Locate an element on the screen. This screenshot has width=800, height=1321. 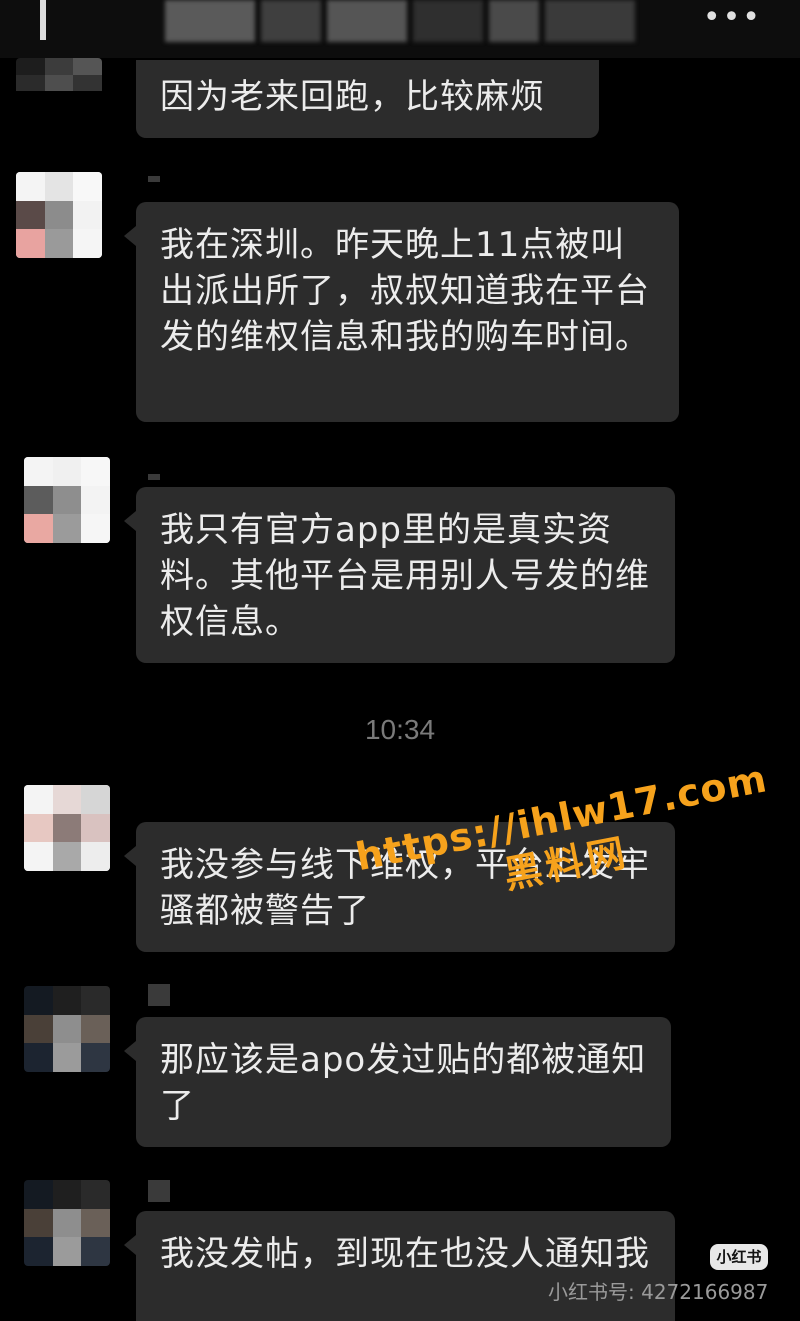
message-bubble: 因为老来回跑，比较麻烦 is located at coordinates (367, 99).